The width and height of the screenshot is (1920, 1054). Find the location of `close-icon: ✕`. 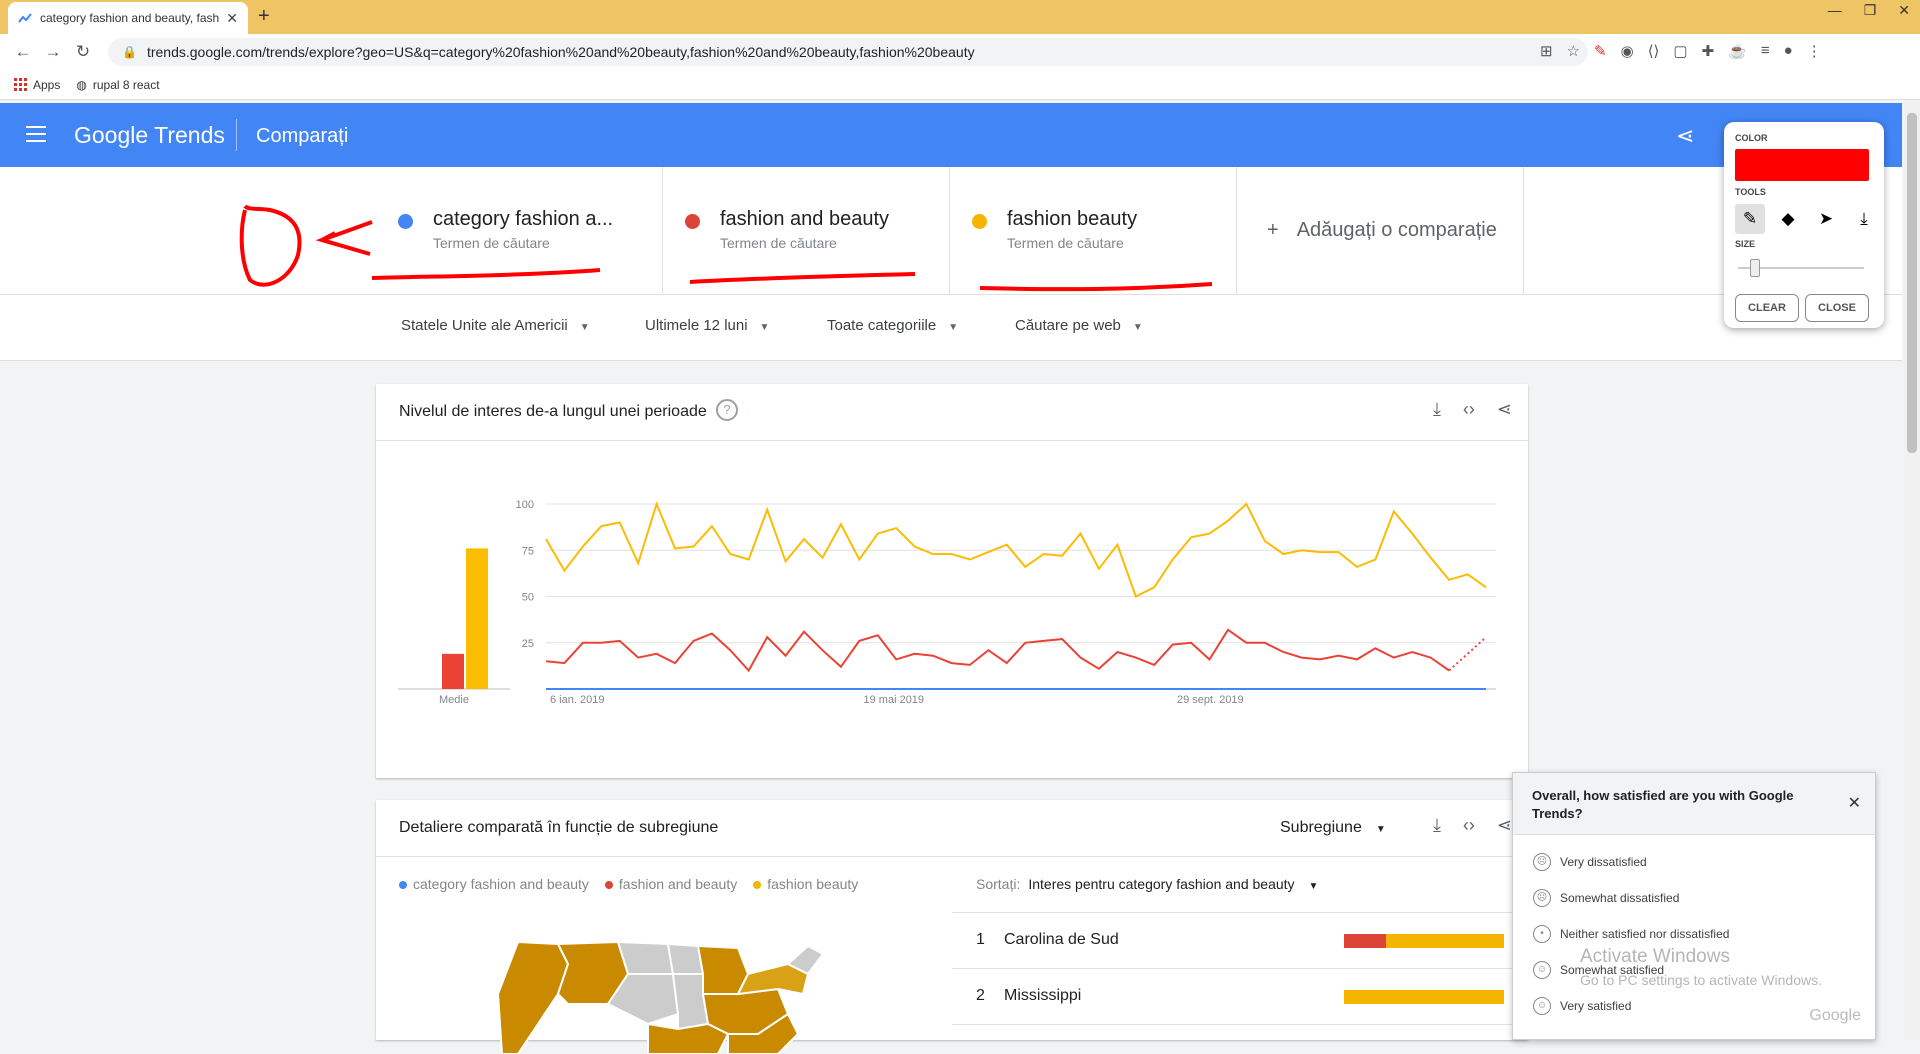

close-icon: ✕ is located at coordinates (1854, 803).